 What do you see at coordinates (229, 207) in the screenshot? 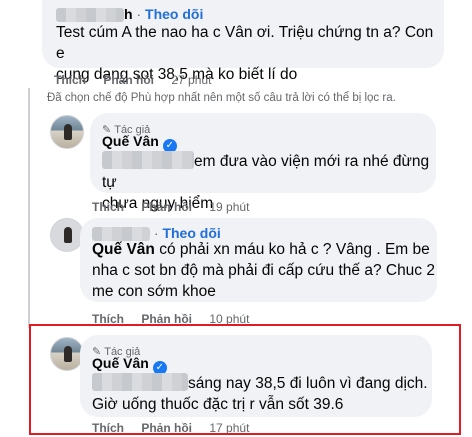
I see `timestamp: 19 phút` at bounding box center [229, 207].